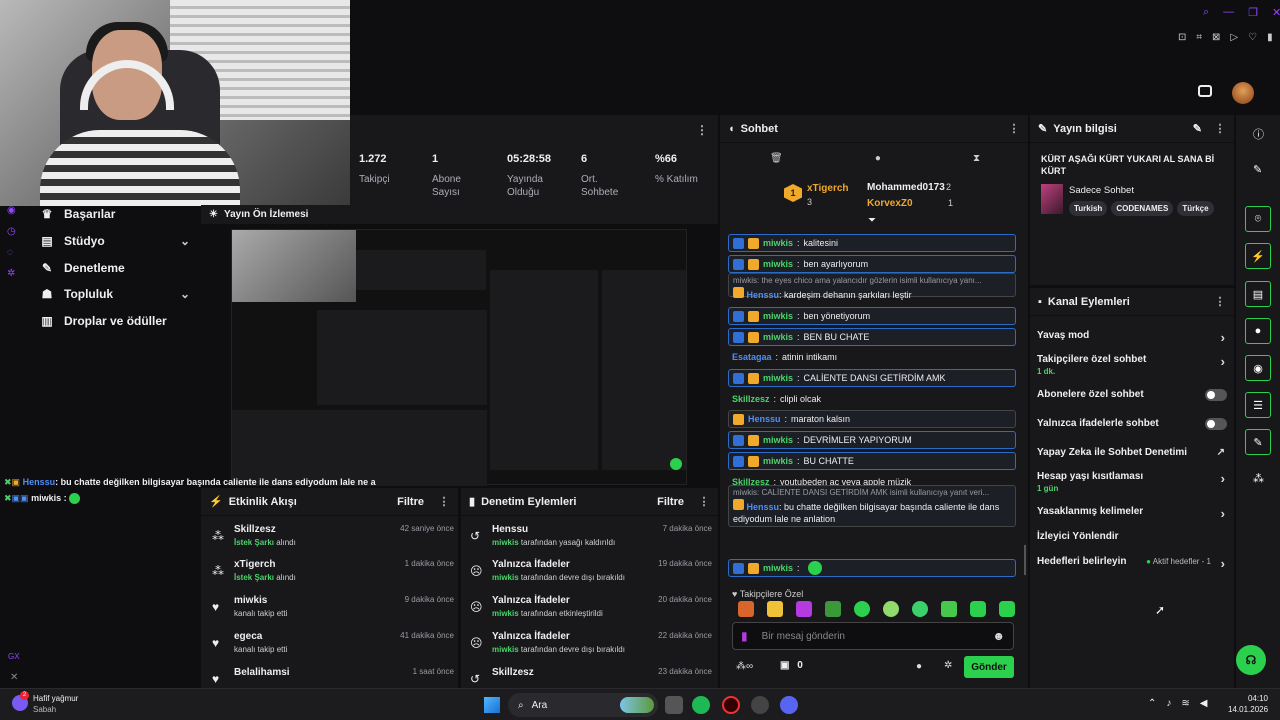 This screenshot has width=1280, height=720. What do you see at coordinates (1216, 37) in the screenshot?
I see `shield-icon: ⊠` at bounding box center [1216, 37].